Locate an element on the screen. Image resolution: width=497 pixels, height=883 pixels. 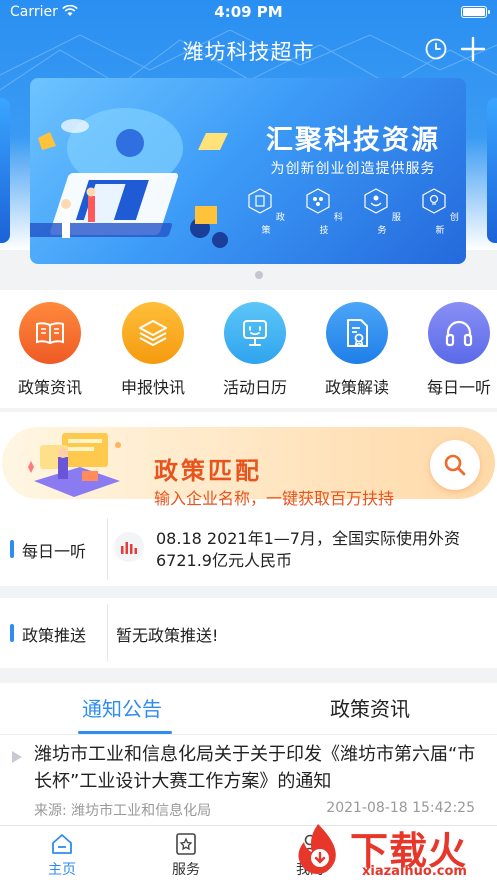
daily-listen-label: 每日一听 is located at coordinates (48, 550).